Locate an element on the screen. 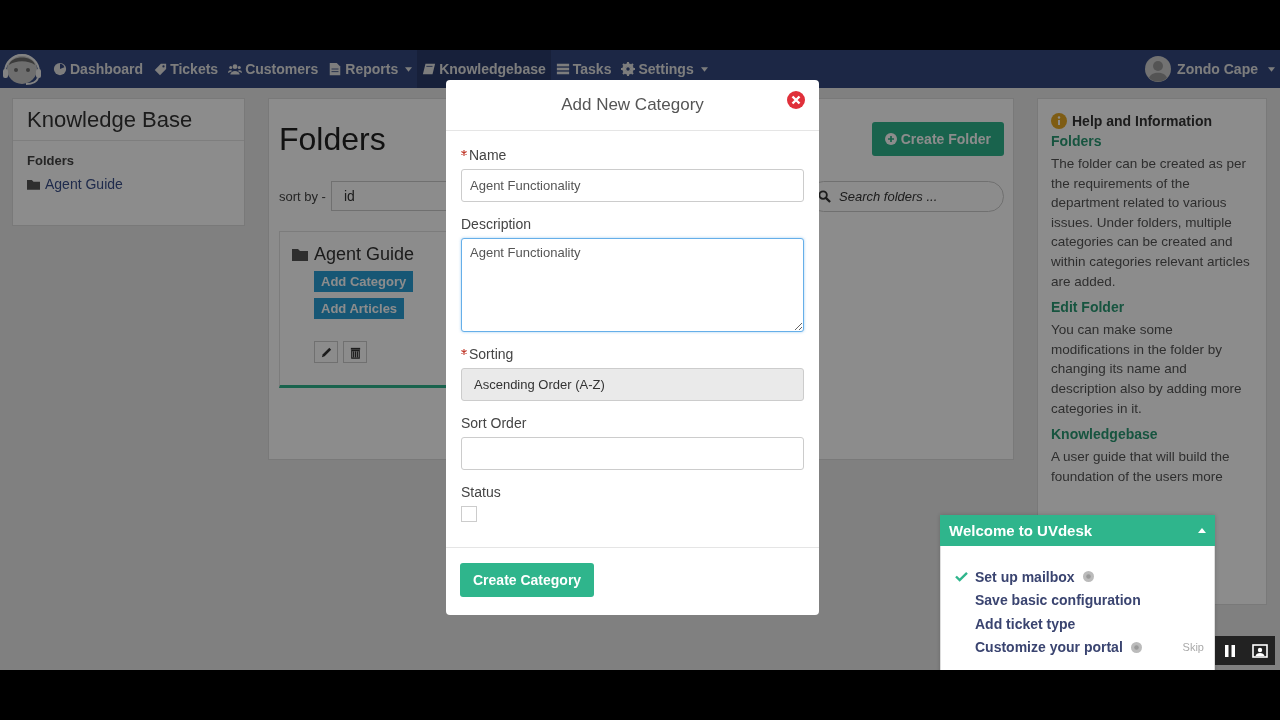 The width and height of the screenshot is (1280, 720). nav-item: Customers is located at coordinates (273, 69).